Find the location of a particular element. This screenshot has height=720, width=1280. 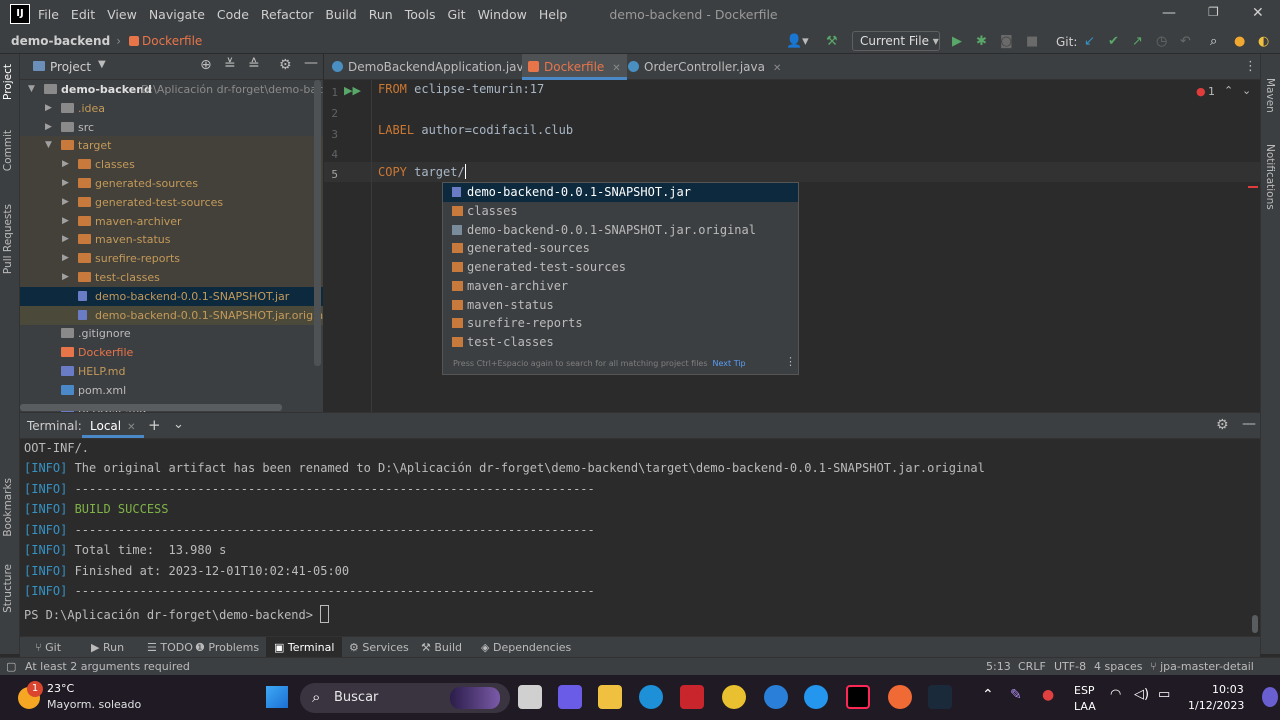

close-icon: ✕ is located at coordinates (1258, 13).